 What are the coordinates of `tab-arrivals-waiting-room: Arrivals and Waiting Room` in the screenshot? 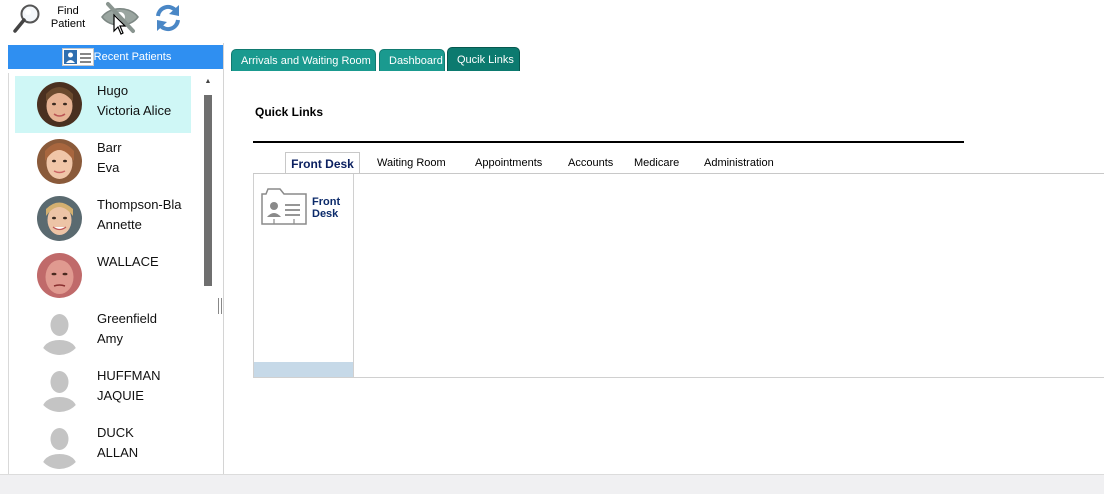 It's located at (303, 60).